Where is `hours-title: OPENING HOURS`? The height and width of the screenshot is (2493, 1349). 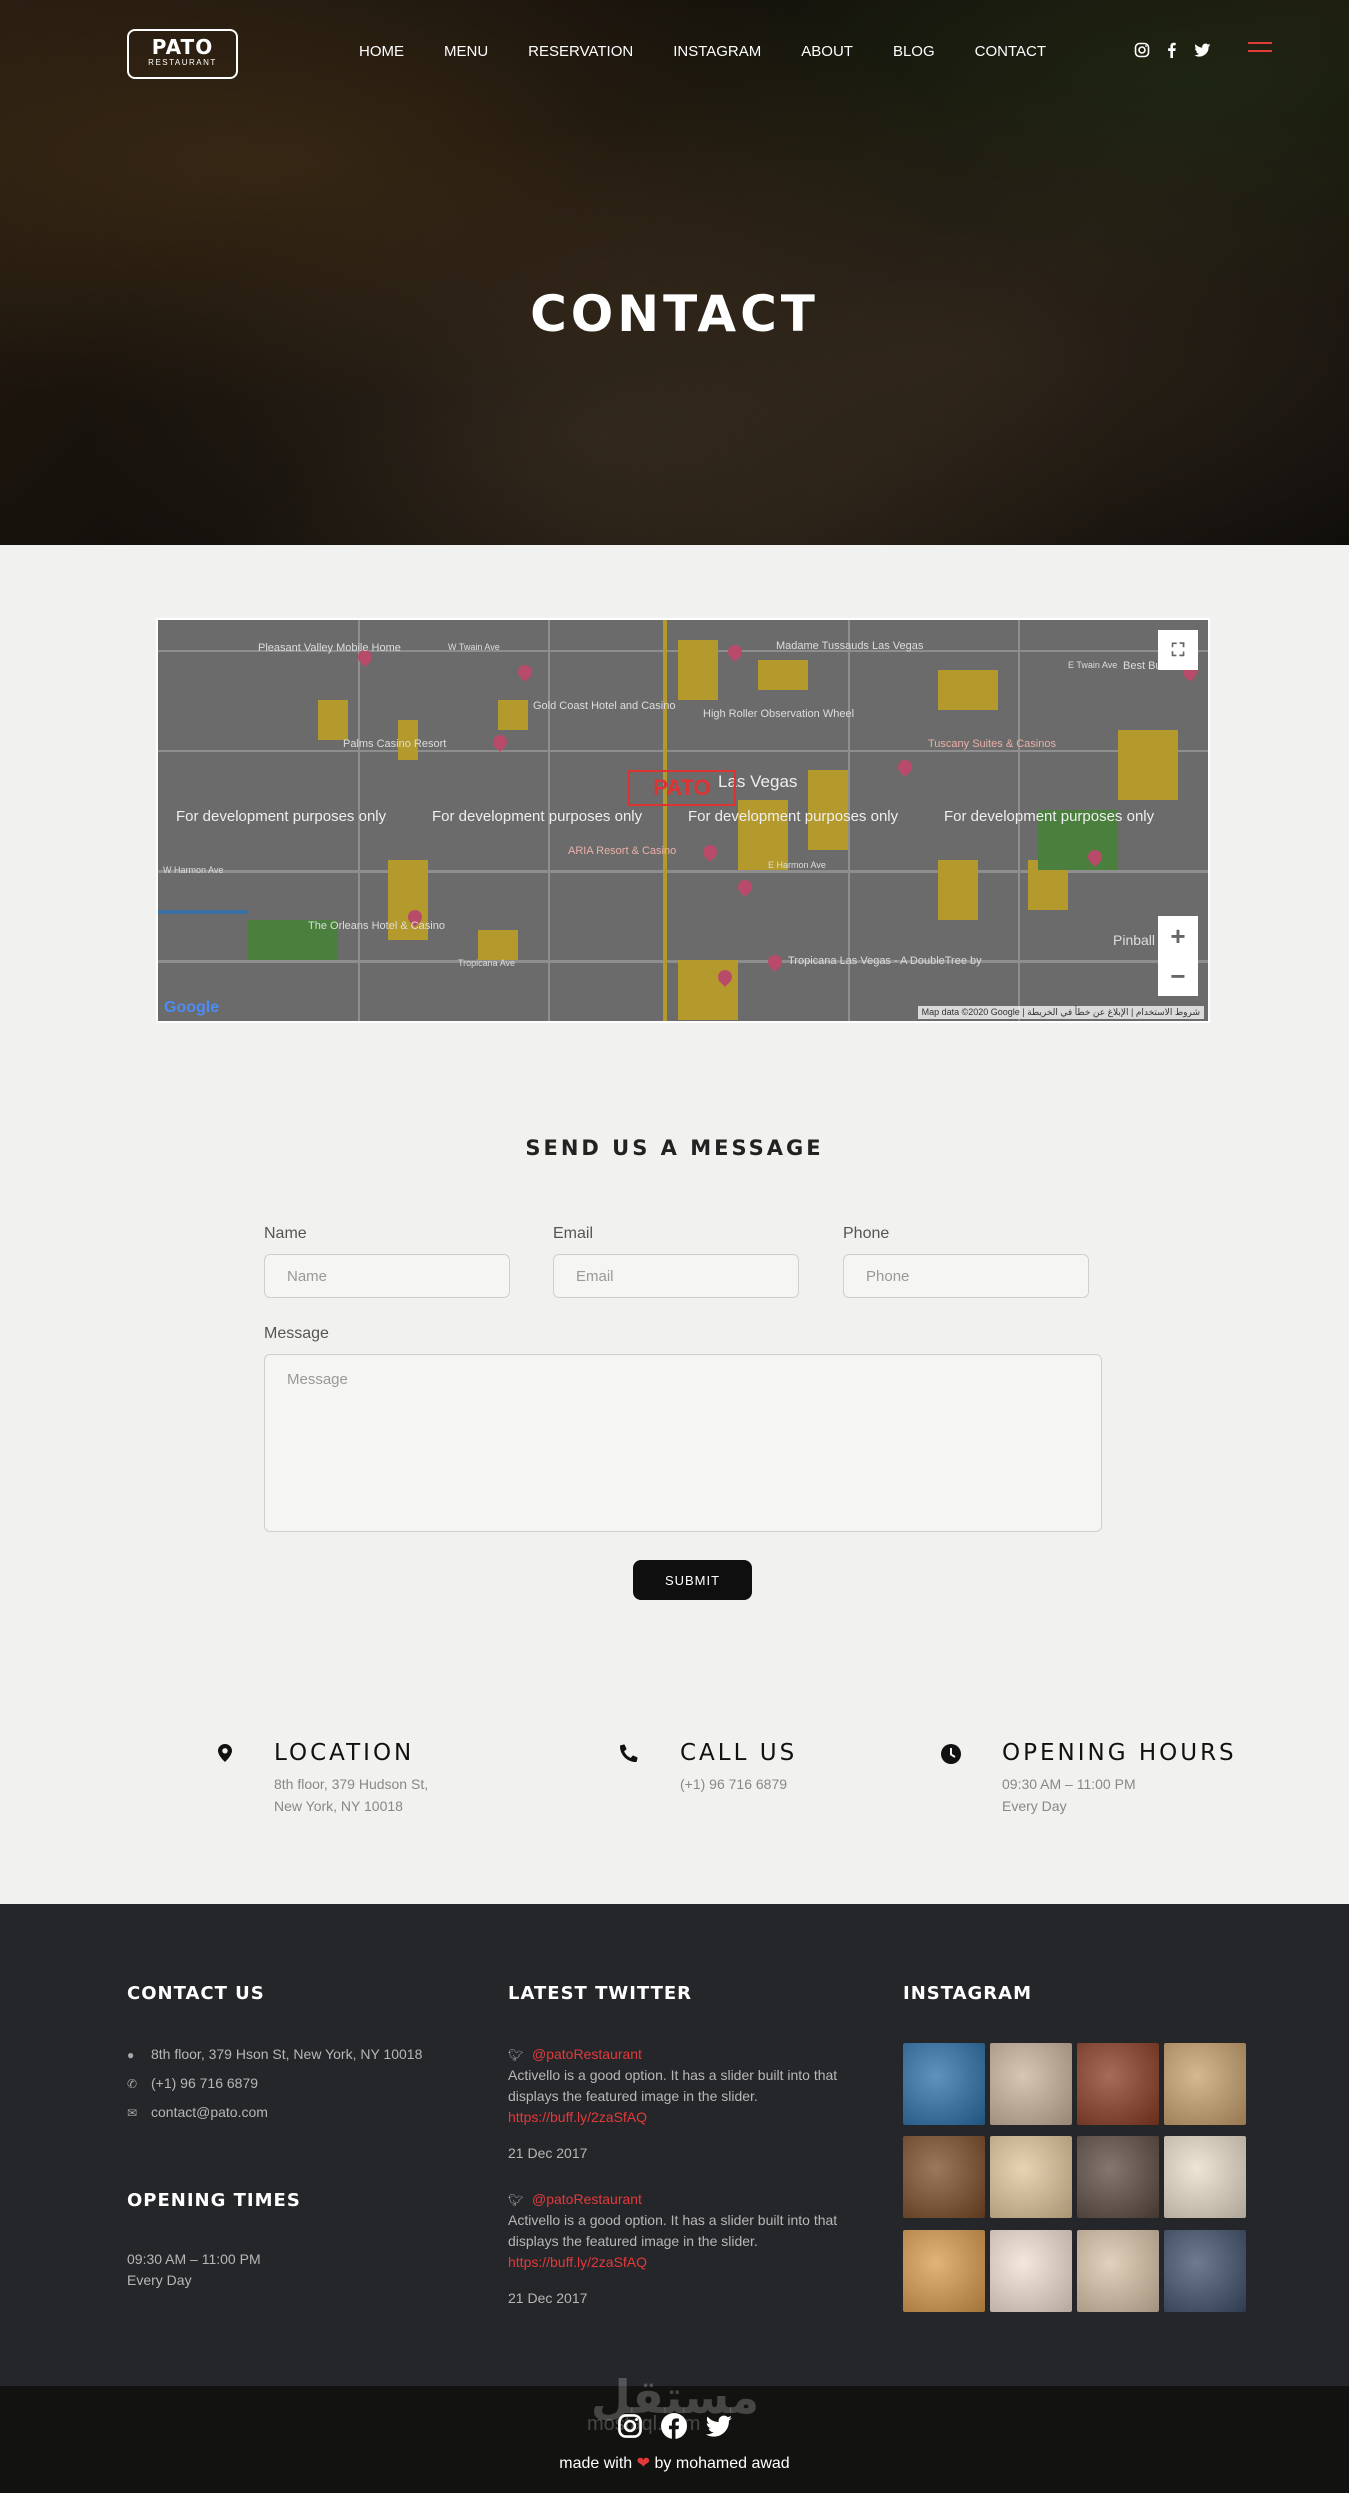
hours-title: OPENING HOURS is located at coordinates (1119, 1753).